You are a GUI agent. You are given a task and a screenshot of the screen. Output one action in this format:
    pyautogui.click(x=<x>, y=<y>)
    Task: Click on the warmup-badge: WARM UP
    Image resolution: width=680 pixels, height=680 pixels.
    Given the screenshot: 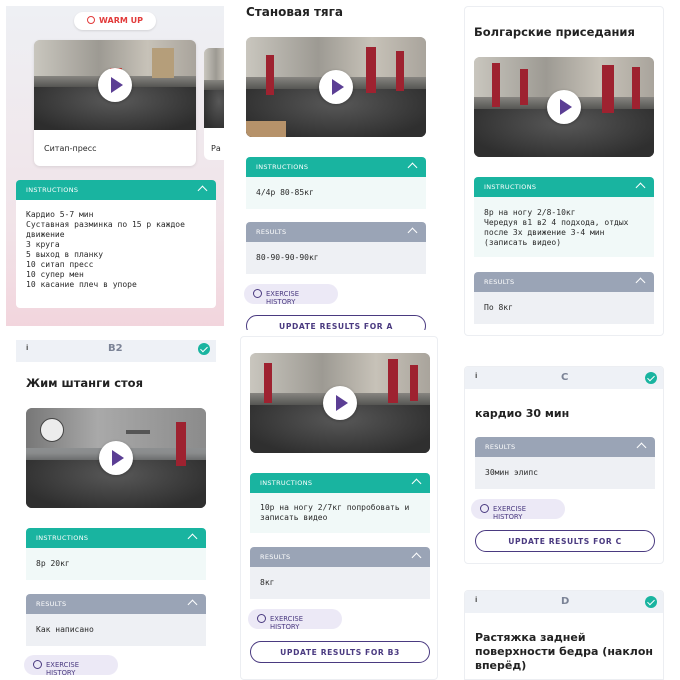 What is the action you would take?
    pyautogui.click(x=115, y=21)
    